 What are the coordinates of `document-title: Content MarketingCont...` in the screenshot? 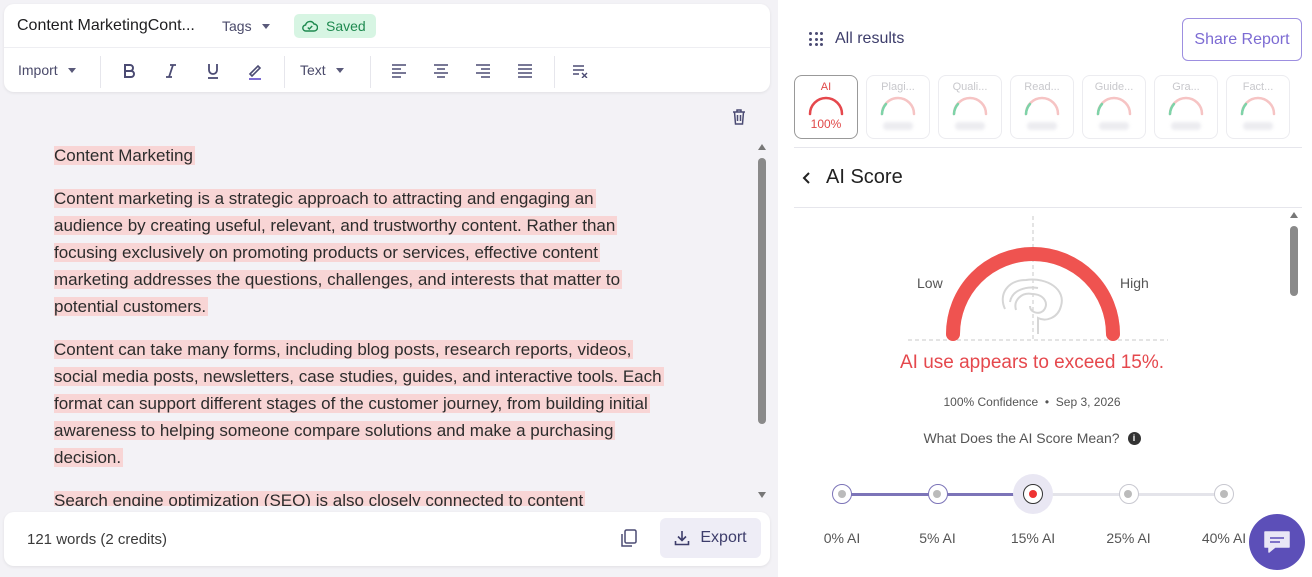 It's located at (106, 26).